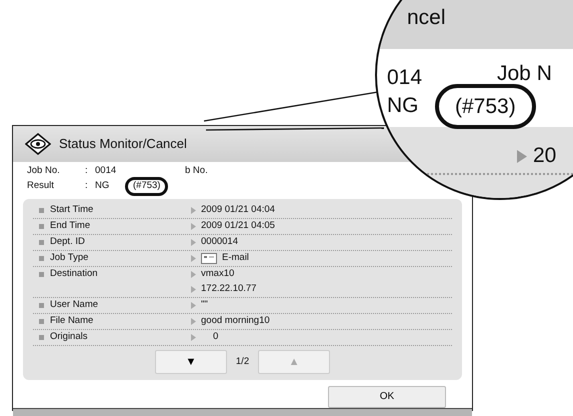  What do you see at coordinates (209, 258) in the screenshot?
I see `envelope-icon` at bounding box center [209, 258].